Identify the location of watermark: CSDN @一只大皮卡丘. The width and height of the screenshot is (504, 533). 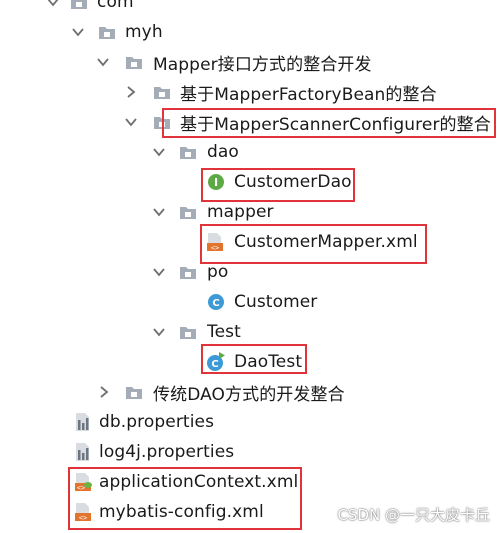
(413, 514).